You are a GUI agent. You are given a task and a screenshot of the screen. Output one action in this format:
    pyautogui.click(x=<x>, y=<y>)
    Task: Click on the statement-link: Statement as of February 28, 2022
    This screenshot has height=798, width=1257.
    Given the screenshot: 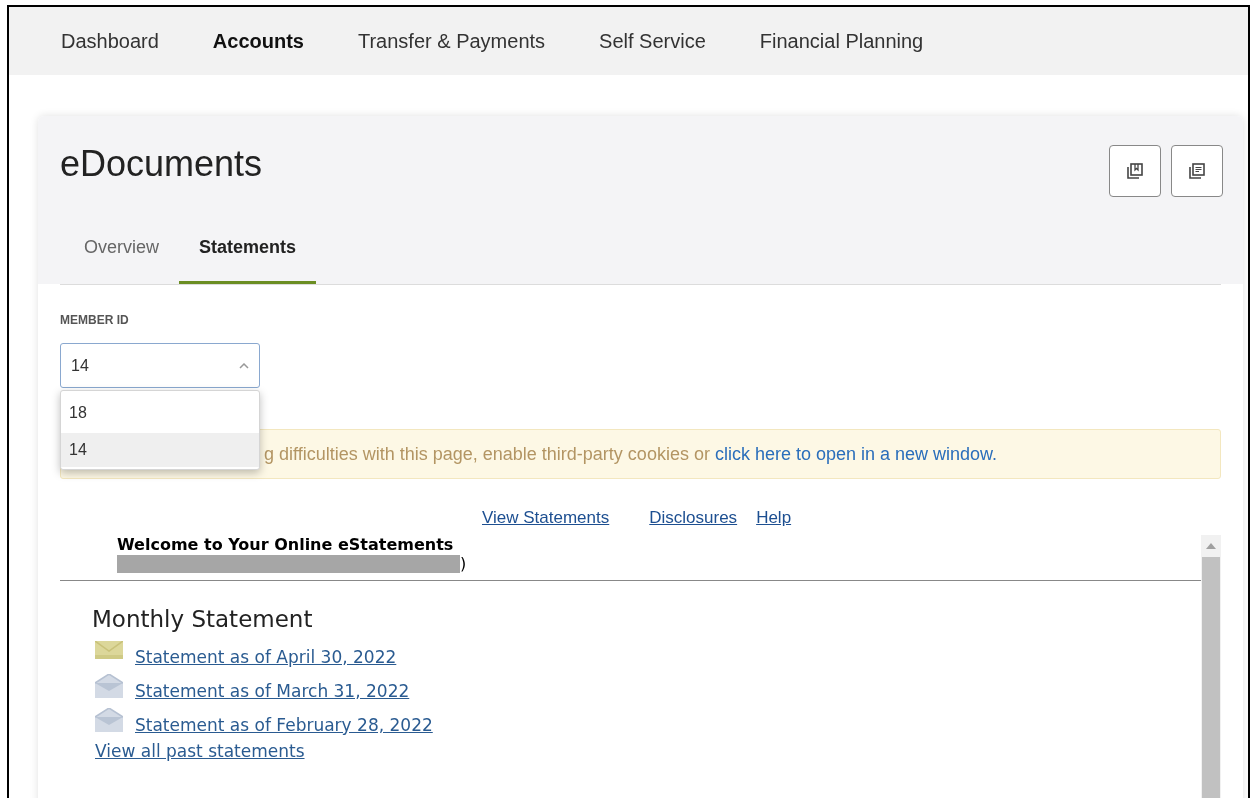 What is the action you would take?
    pyautogui.click(x=284, y=724)
    